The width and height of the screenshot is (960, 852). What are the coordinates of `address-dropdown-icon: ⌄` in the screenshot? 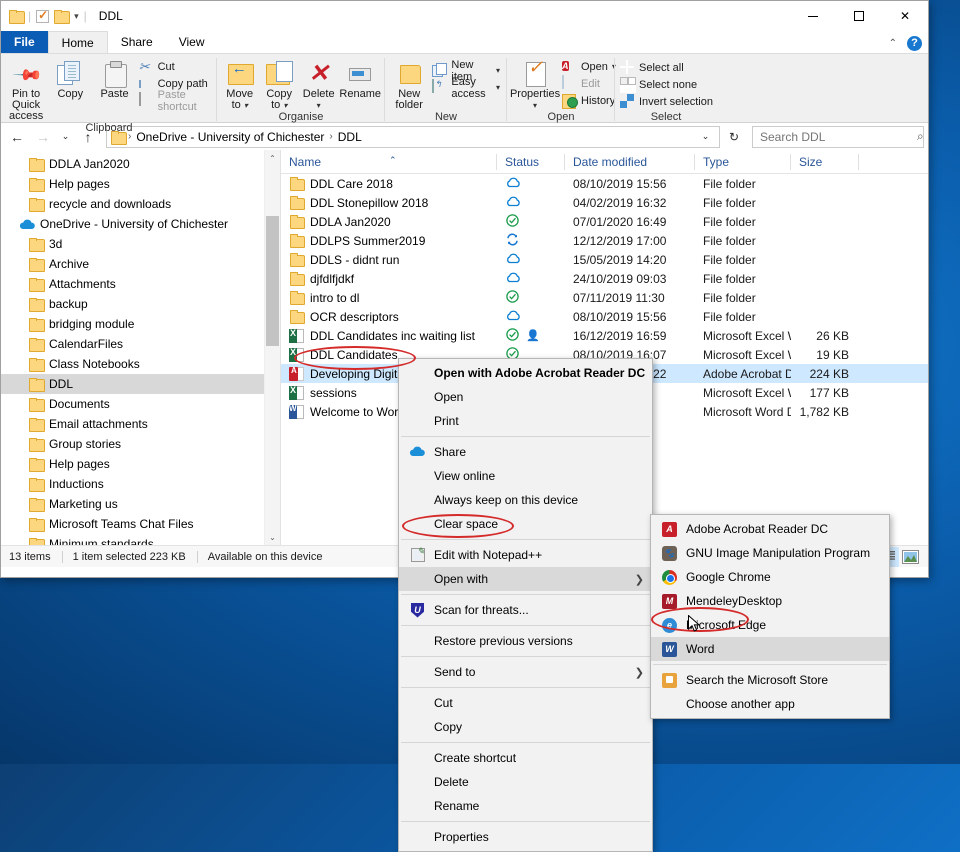 It's located at (705, 137).